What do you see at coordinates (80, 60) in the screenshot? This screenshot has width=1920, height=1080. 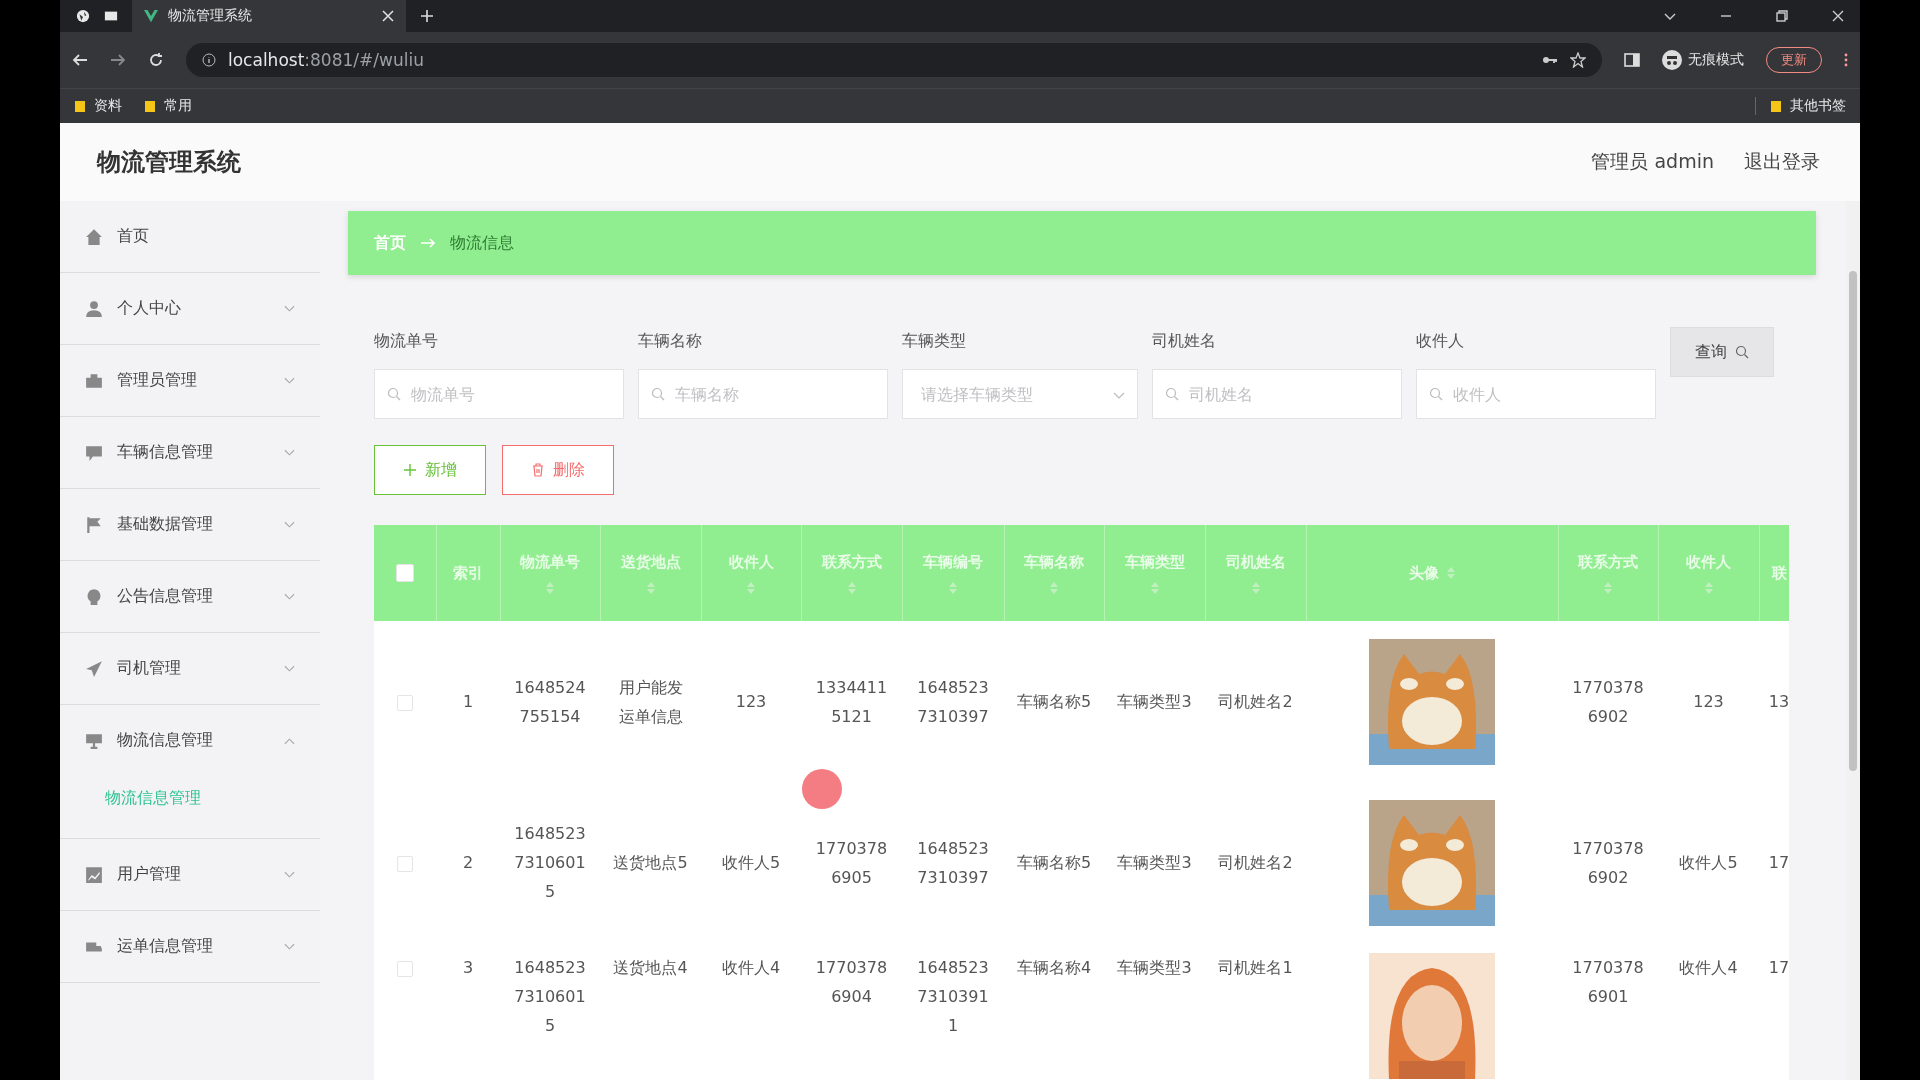 I see `back-icon` at bounding box center [80, 60].